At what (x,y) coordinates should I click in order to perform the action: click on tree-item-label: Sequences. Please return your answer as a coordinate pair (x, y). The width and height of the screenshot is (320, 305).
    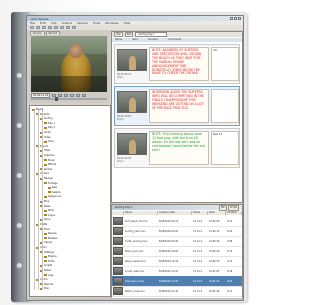
    Looking at the image, I should click on (55, 197).